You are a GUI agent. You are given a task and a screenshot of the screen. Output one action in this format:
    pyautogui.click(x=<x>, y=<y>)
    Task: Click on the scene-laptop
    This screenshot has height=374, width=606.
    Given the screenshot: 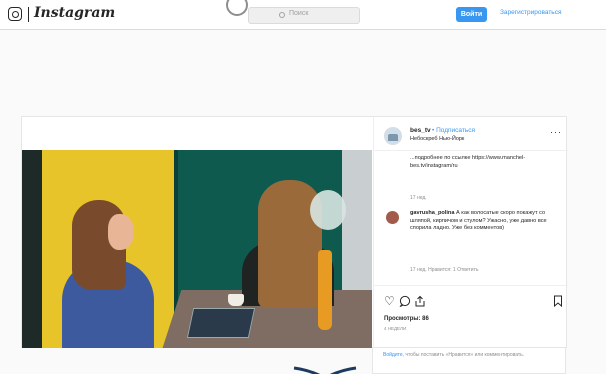 What is the action you would take?
    pyautogui.click(x=221, y=323)
    